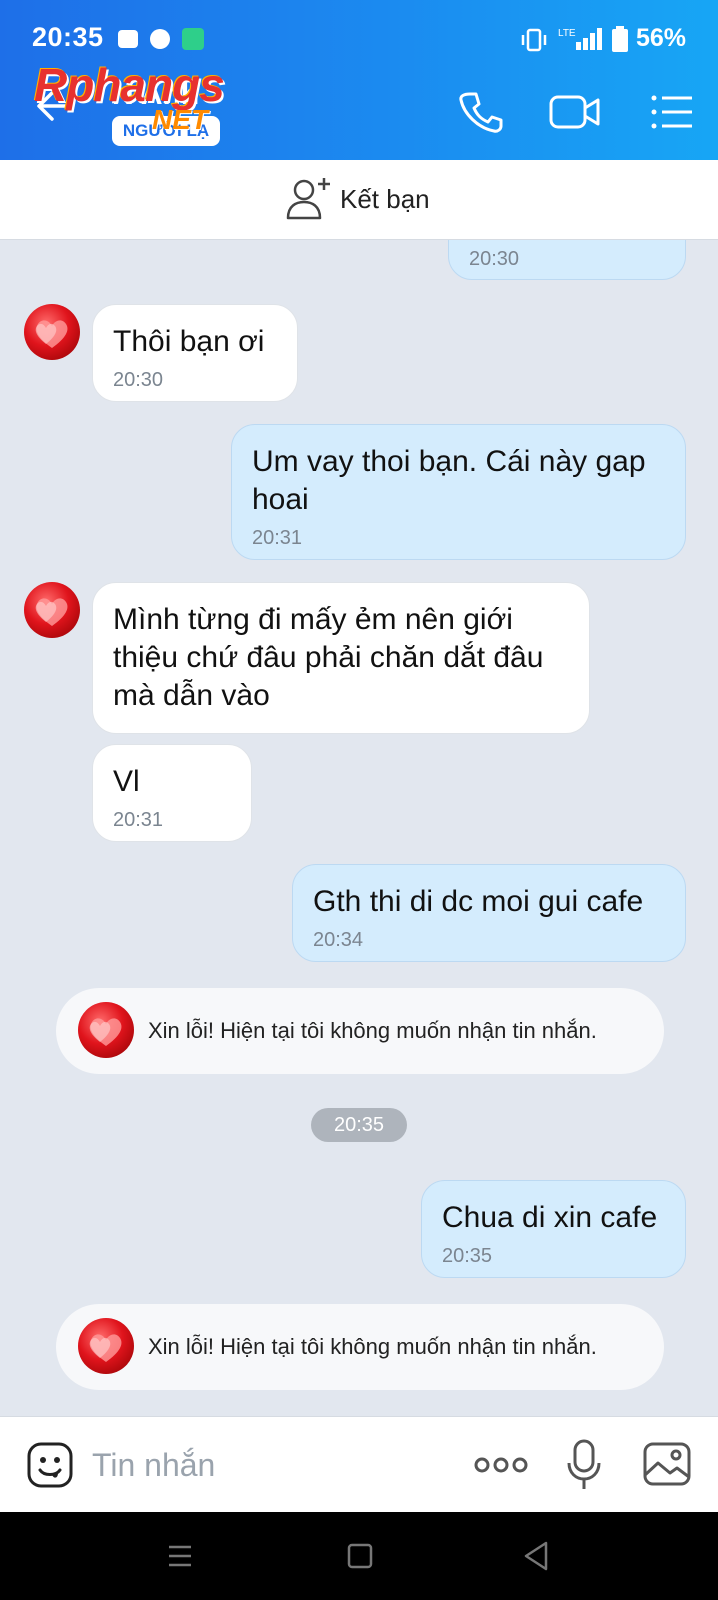 This screenshot has height=1600, width=718. I want to click on home-icon, so click(360, 1556).